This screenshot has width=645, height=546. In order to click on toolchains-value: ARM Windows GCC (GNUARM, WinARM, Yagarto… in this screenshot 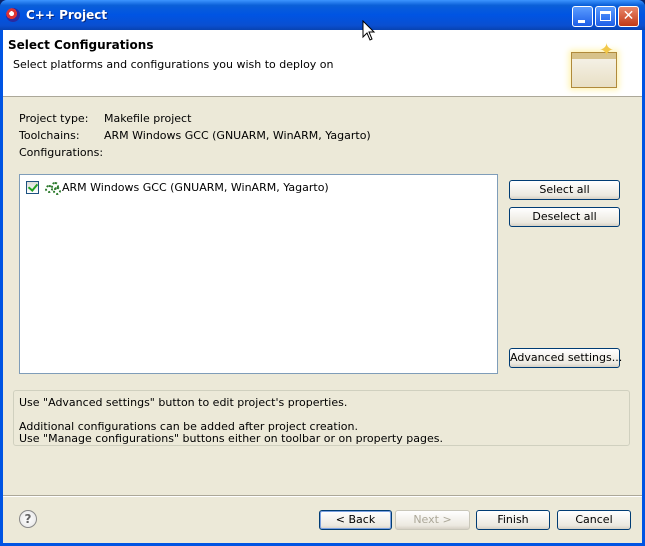, I will do `click(237, 135)`.